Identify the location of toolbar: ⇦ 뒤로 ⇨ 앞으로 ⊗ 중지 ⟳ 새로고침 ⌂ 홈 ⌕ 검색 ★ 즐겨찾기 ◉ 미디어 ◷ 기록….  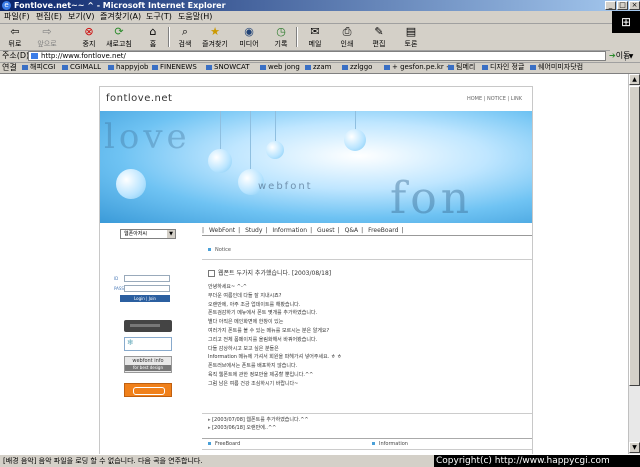
(305, 37).